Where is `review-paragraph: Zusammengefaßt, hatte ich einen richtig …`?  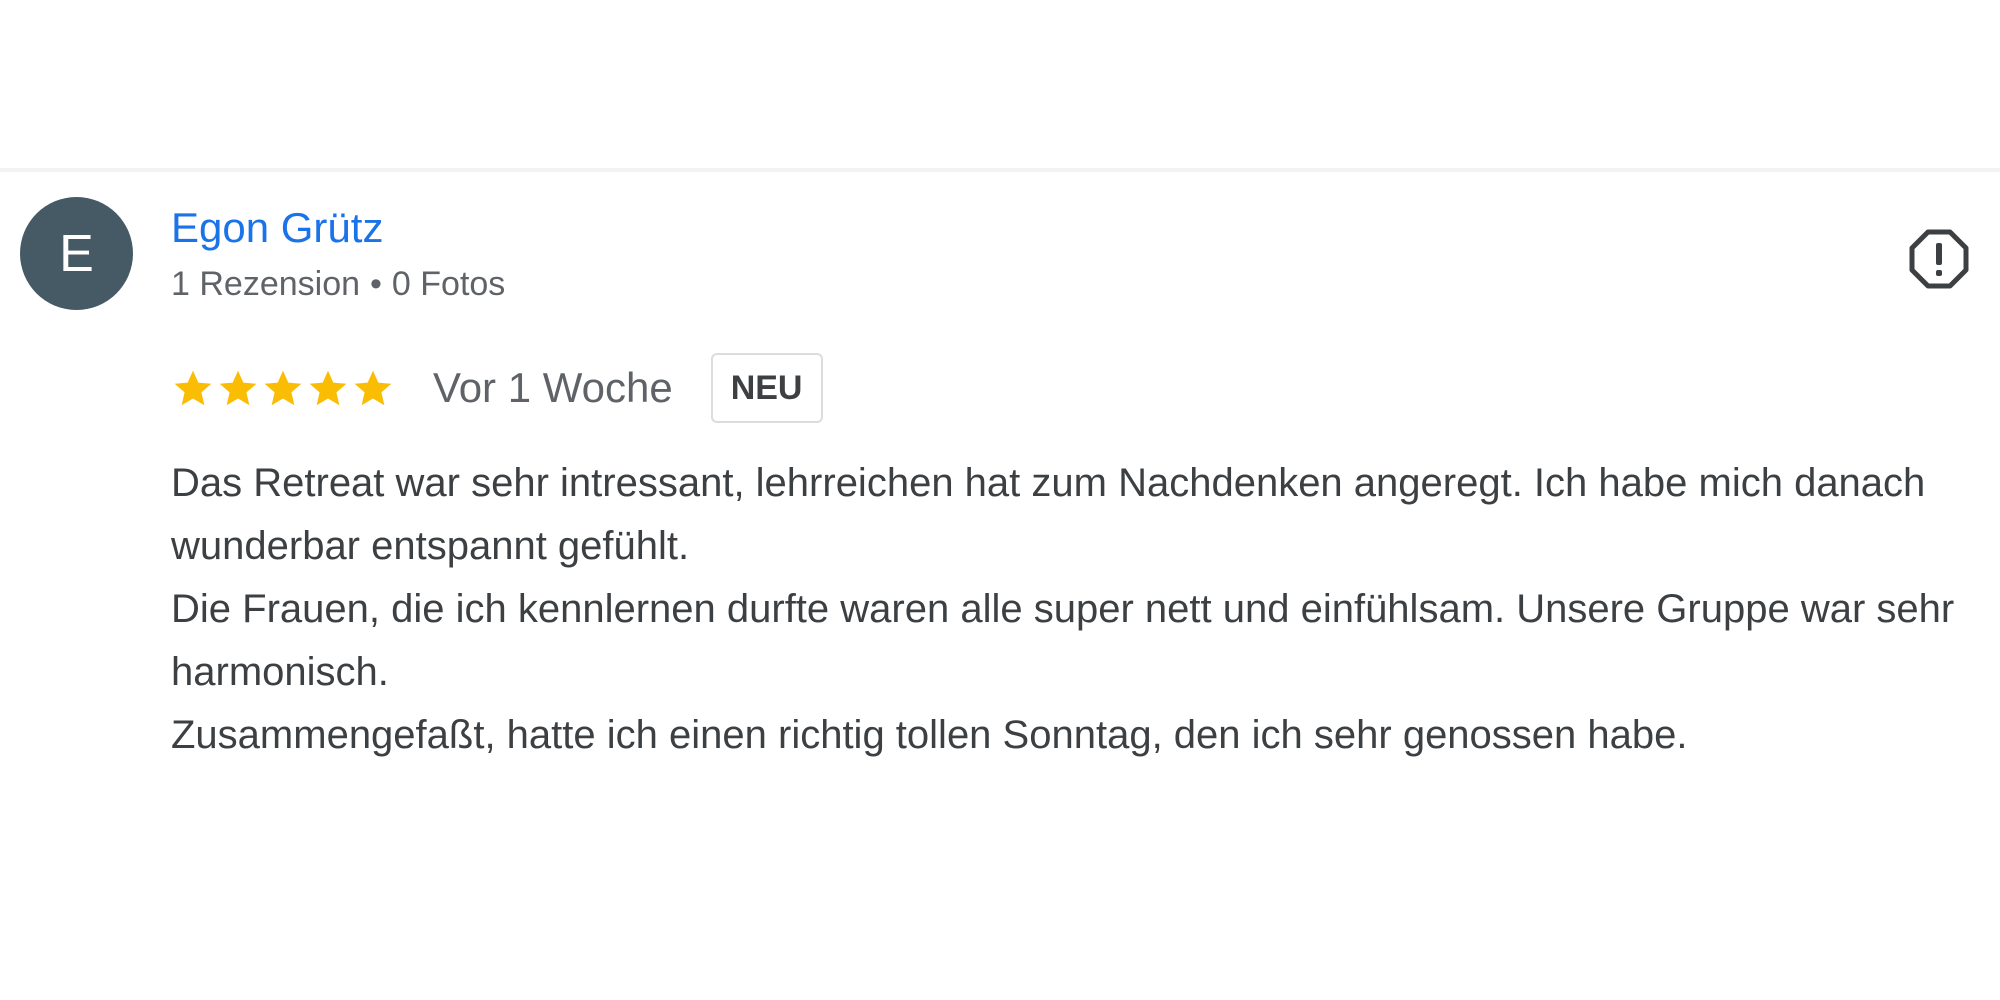
review-paragraph: Zusammengefaßt, hatte ich einen richtig … is located at coordinates (929, 735).